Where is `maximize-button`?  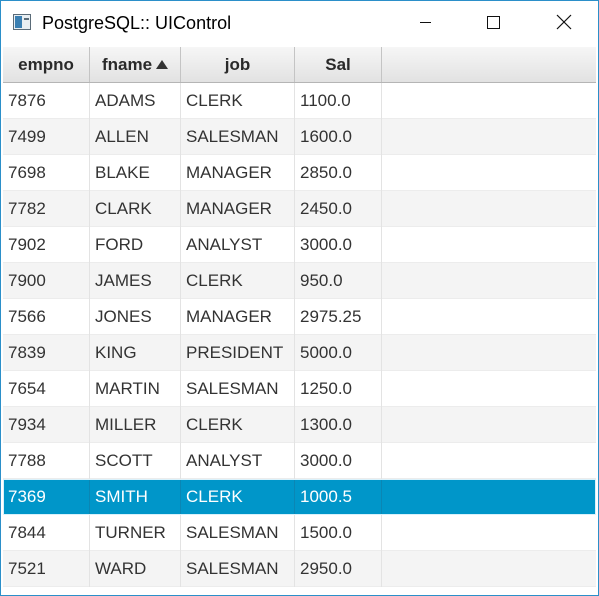
maximize-button is located at coordinates (493, 23).